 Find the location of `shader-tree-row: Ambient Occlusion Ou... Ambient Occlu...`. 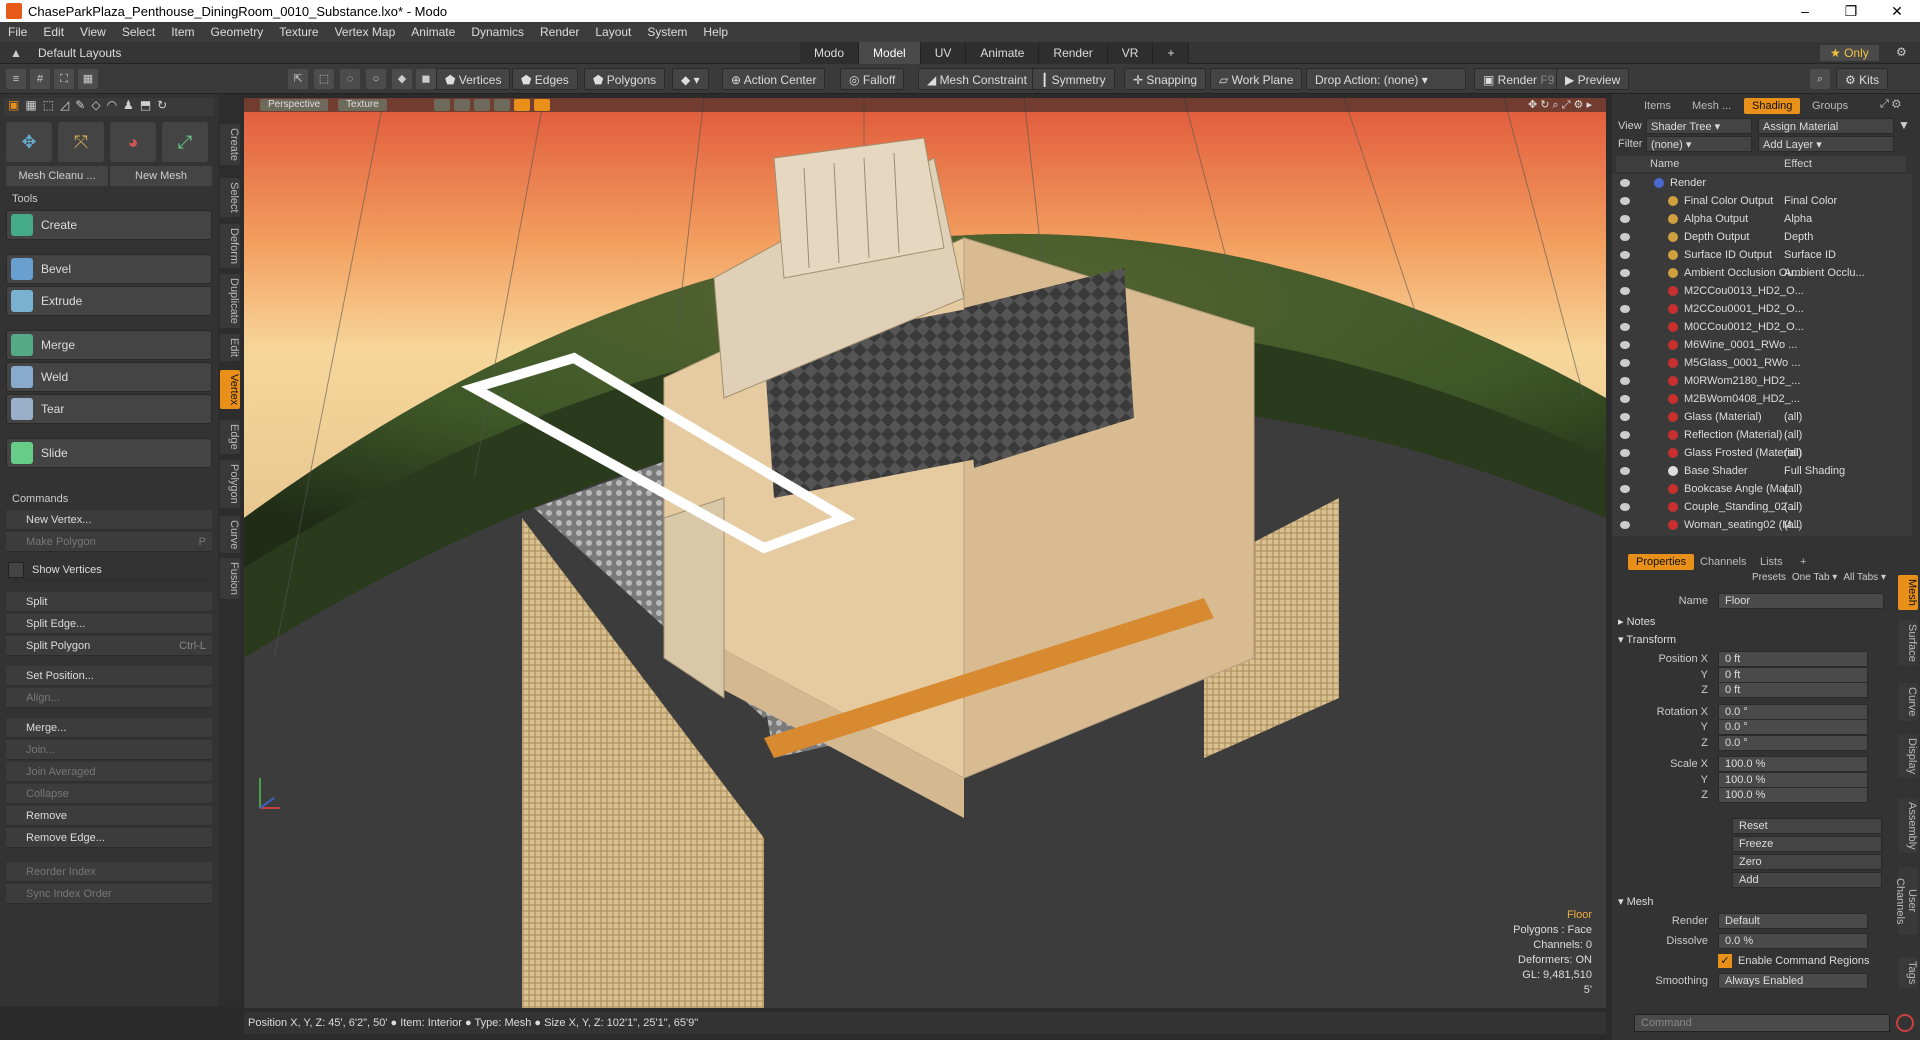

shader-tree-row: Ambient Occlusion Ou... Ambient Occlu... is located at coordinates (1761, 273).